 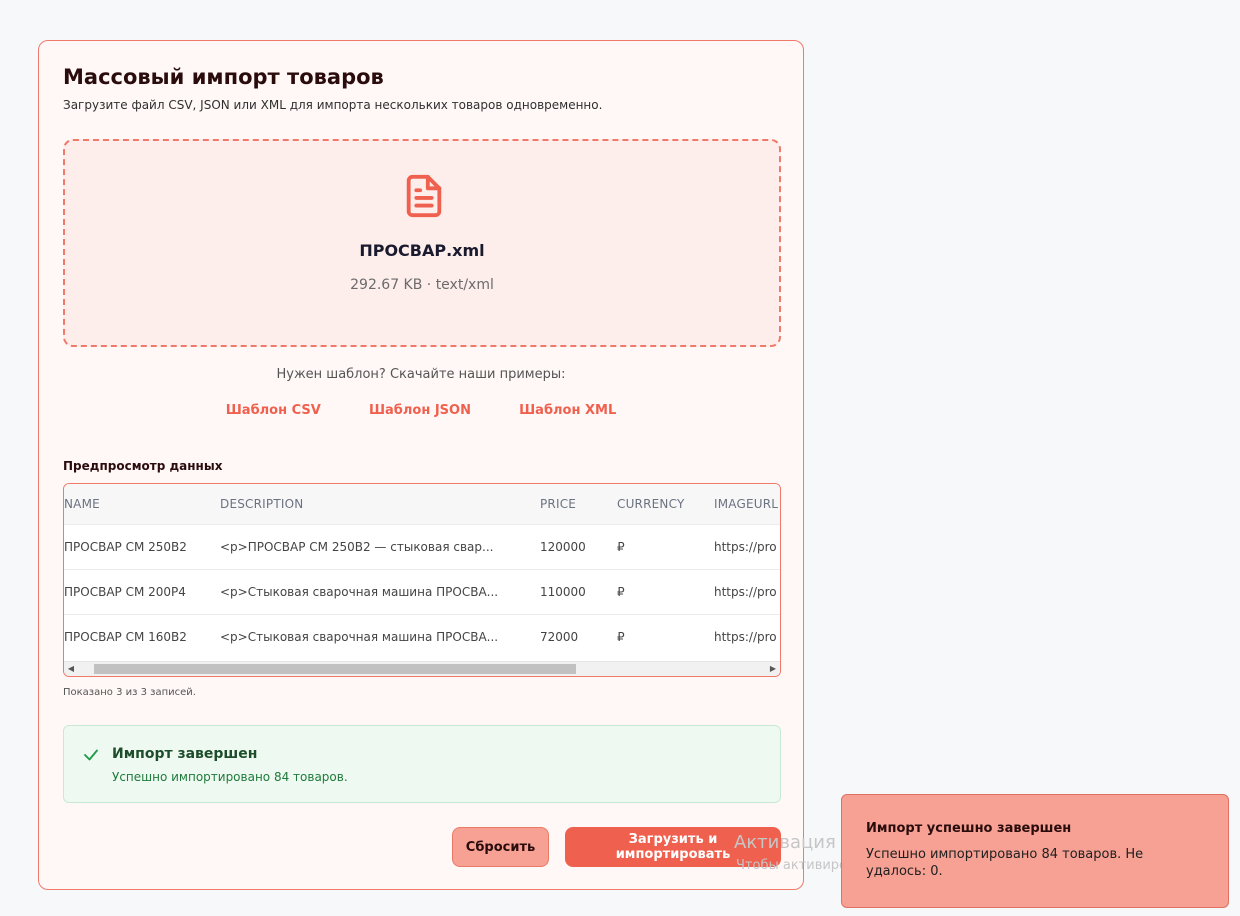 What do you see at coordinates (143, 466) in the screenshot?
I see `preview-title: Предпросмотр данных` at bounding box center [143, 466].